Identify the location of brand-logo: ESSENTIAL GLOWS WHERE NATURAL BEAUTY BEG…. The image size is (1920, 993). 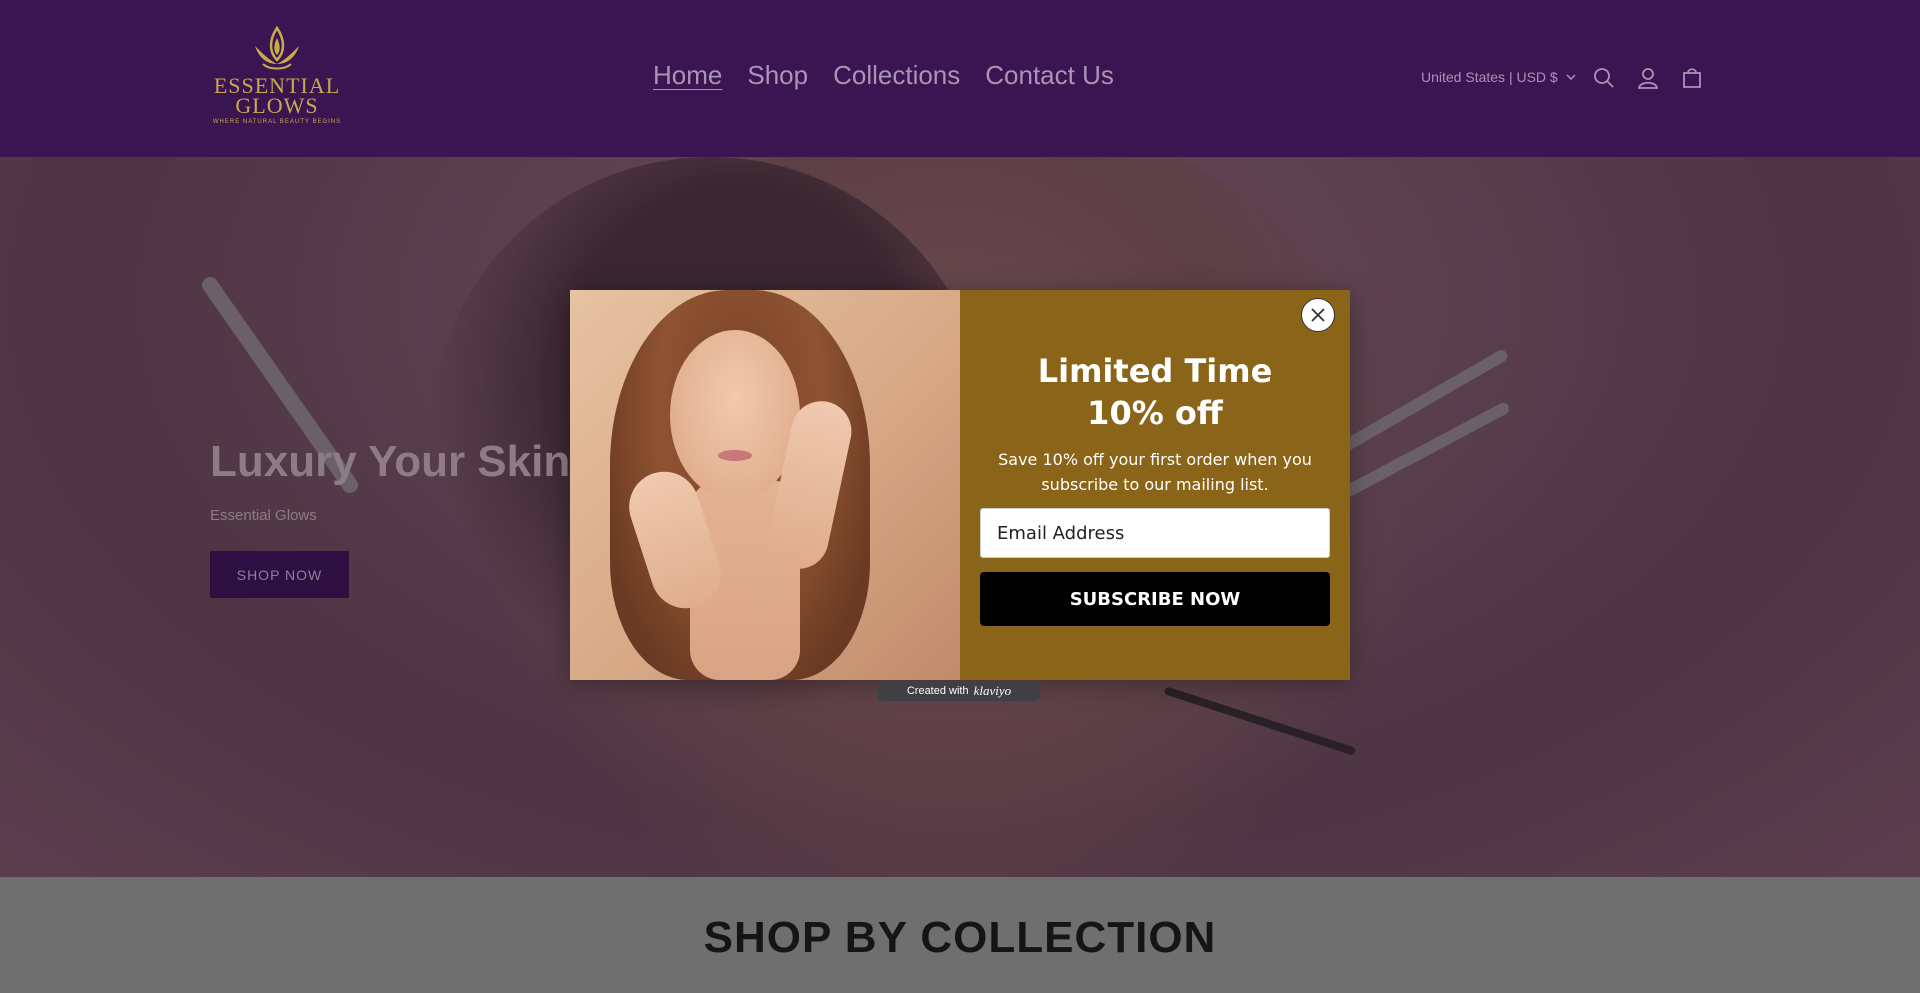
(277, 80).